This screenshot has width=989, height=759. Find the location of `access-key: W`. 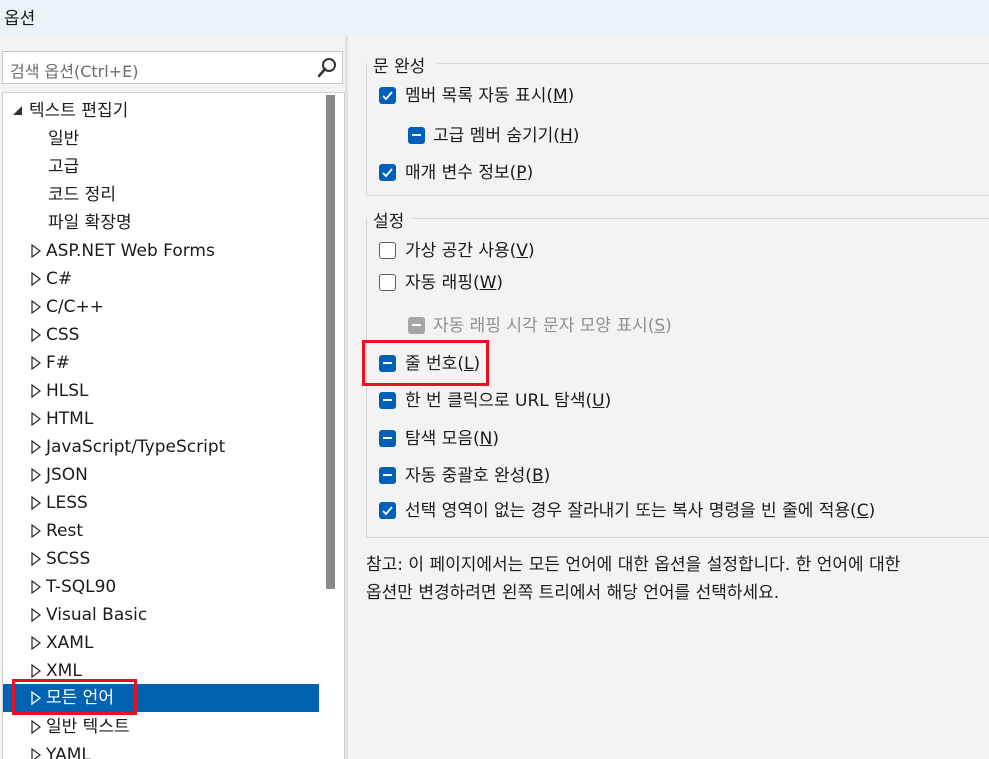

access-key: W is located at coordinates (488, 283).